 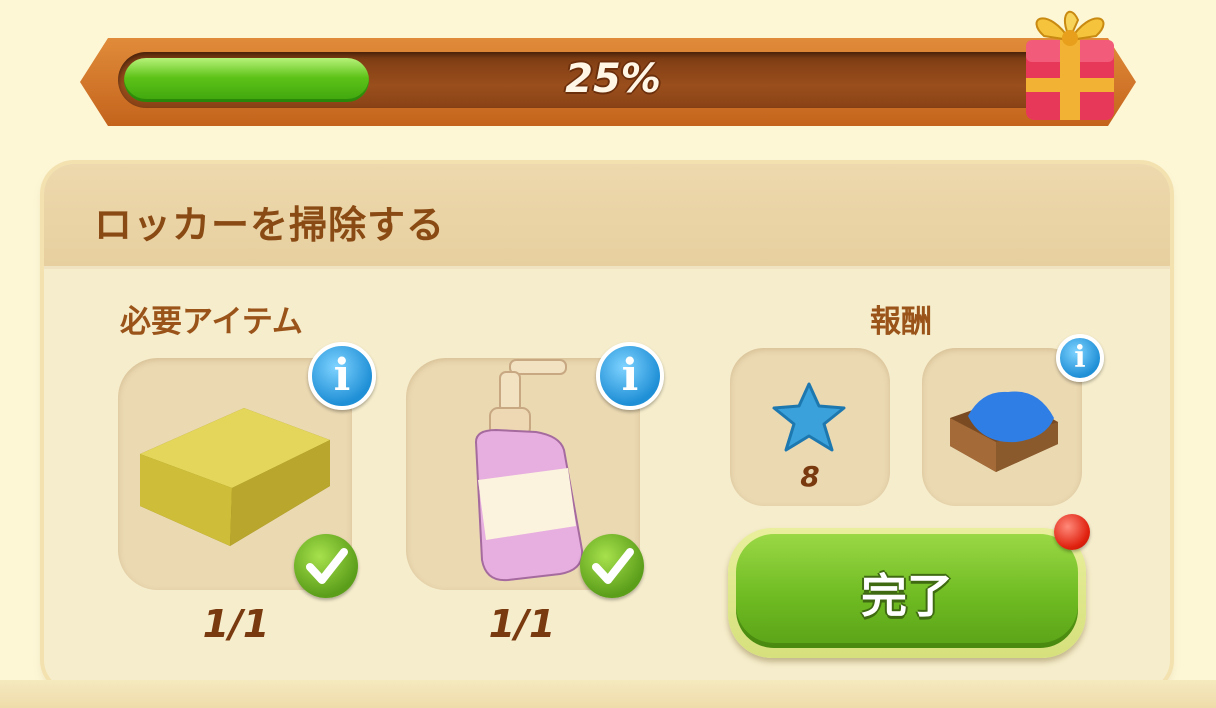 What do you see at coordinates (235, 477) in the screenshot?
I see `sponge-icon` at bounding box center [235, 477].